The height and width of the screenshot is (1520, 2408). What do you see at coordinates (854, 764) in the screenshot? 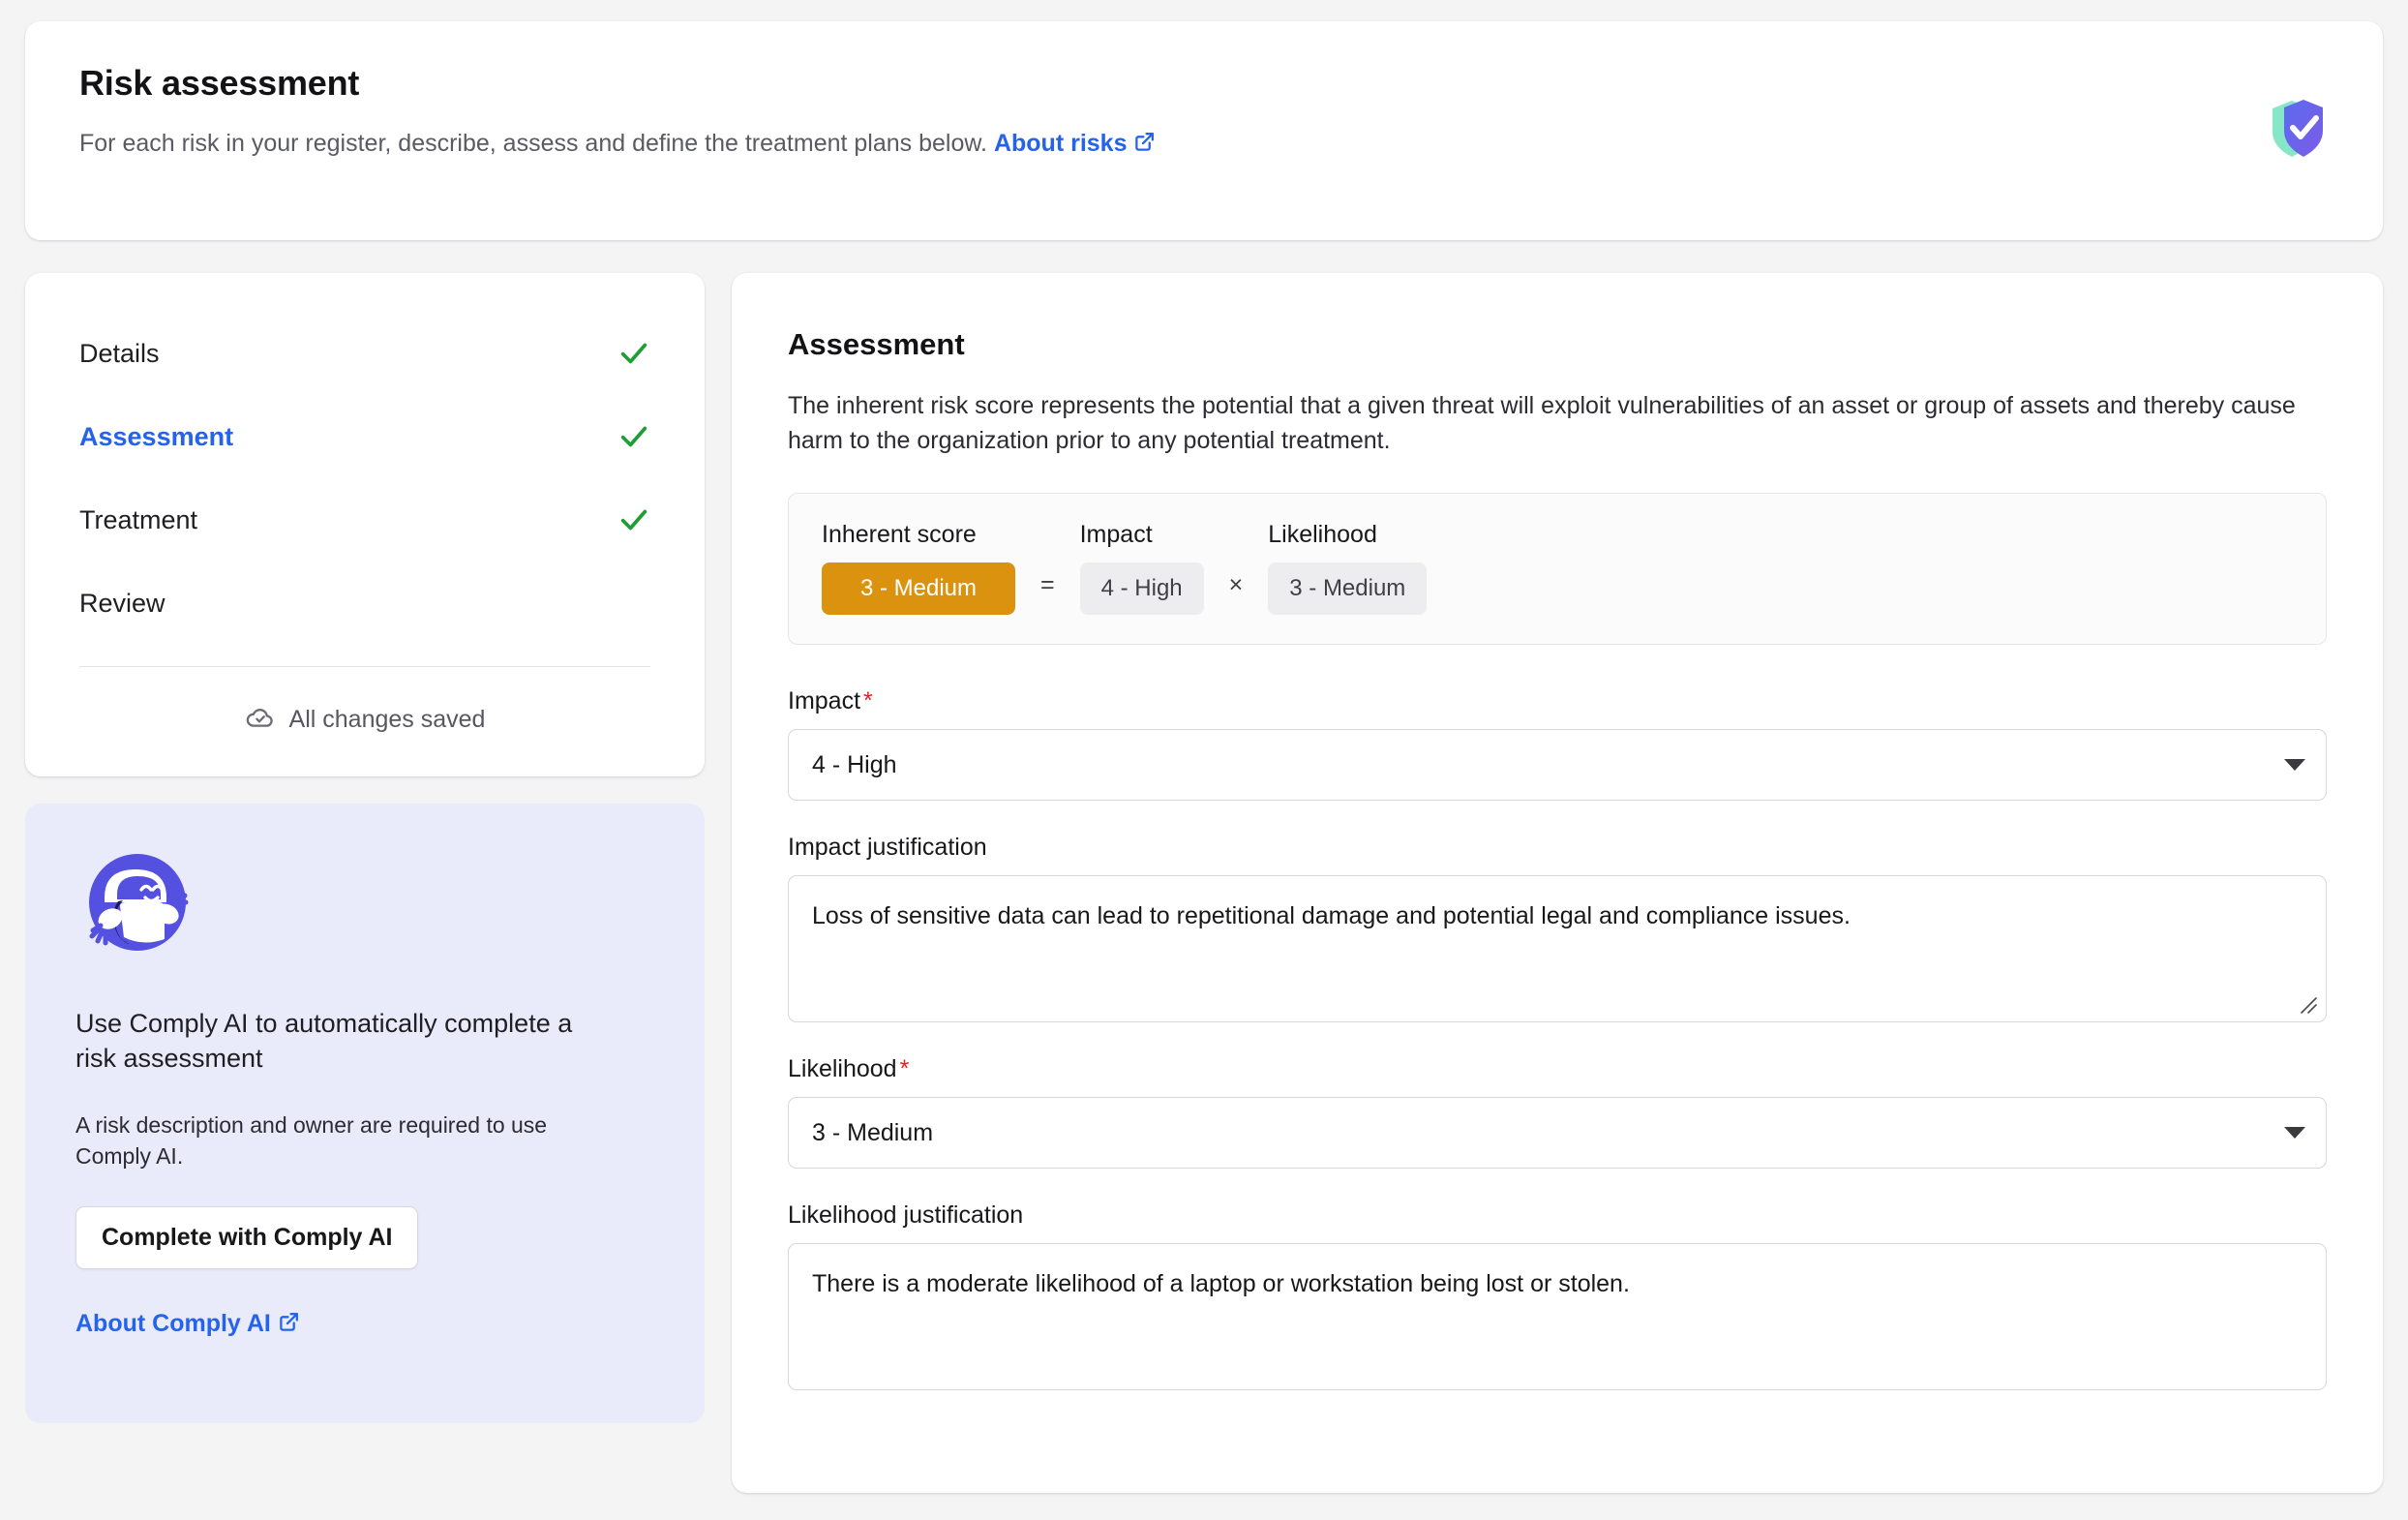
I see `impact-select-value: 4 - High` at bounding box center [854, 764].